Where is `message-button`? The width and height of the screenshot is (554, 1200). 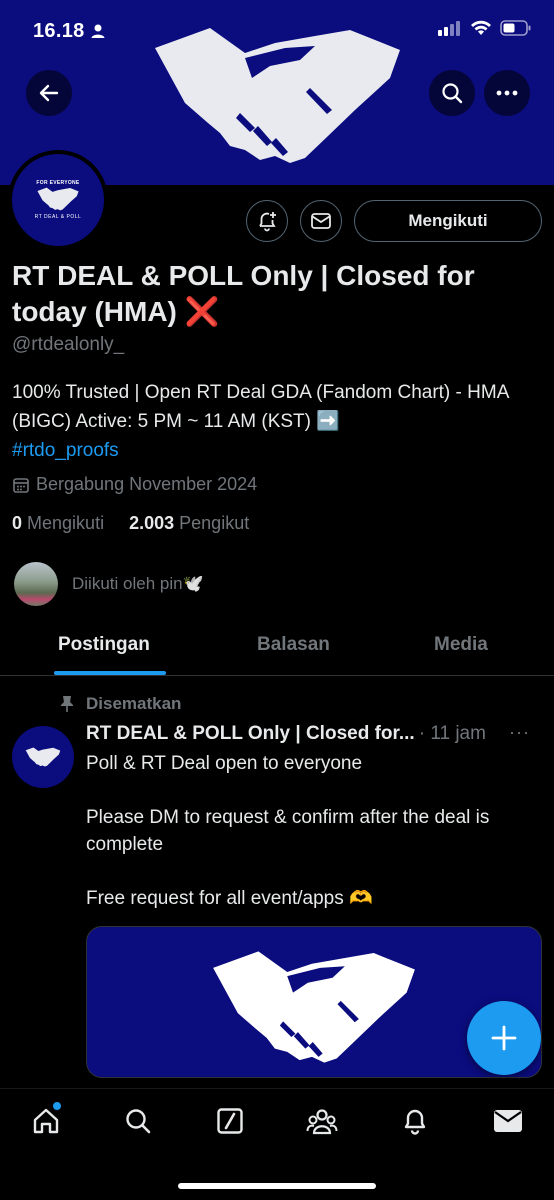
message-button is located at coordinates (321, 221).